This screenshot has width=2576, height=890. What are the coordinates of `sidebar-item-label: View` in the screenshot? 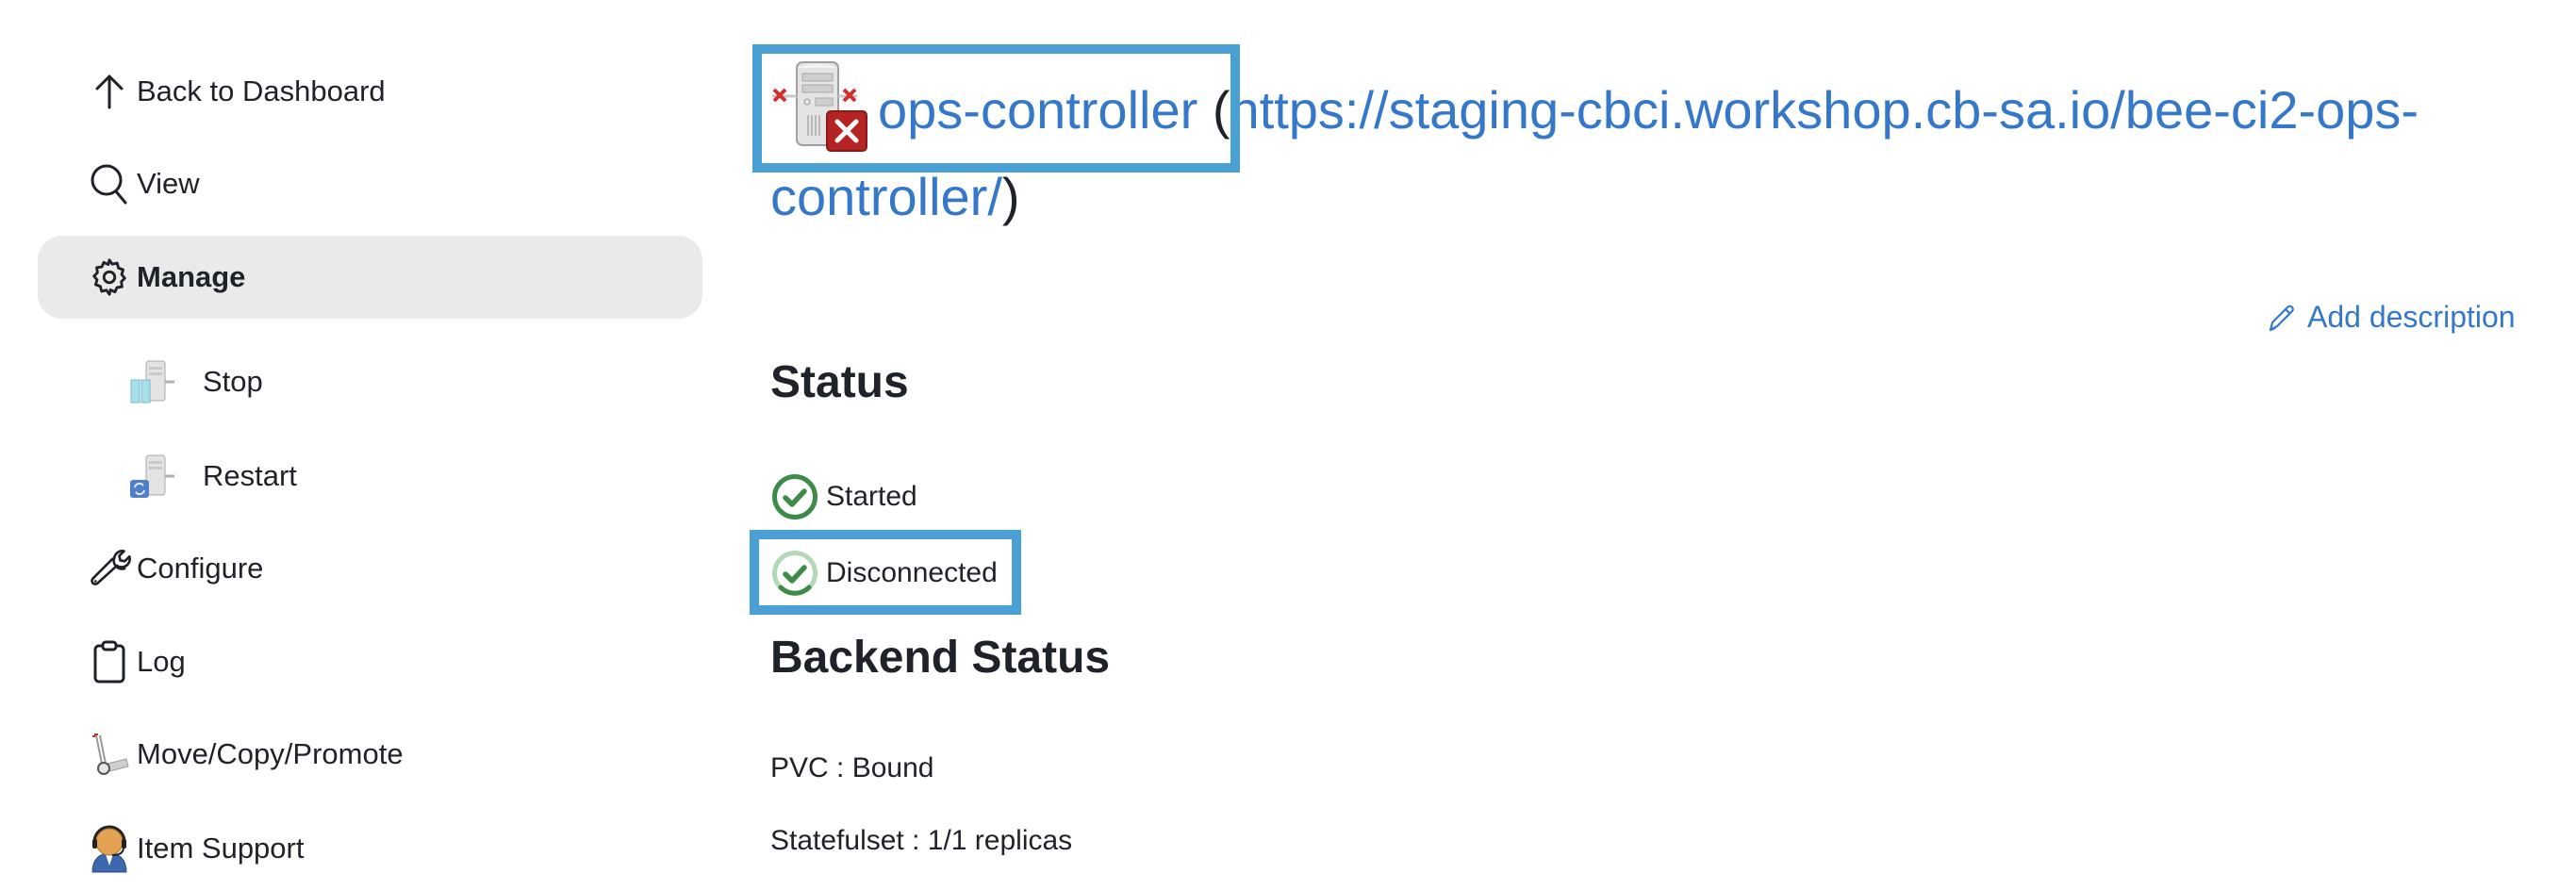 It's located at (168, 184).